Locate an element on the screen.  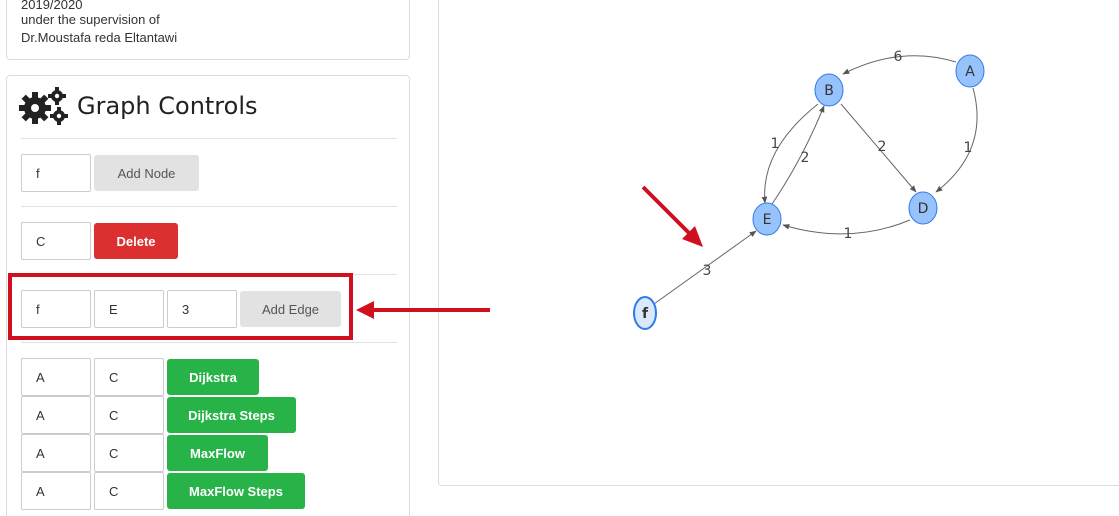
graph-node-b: B is located at coordinates (829, 90).